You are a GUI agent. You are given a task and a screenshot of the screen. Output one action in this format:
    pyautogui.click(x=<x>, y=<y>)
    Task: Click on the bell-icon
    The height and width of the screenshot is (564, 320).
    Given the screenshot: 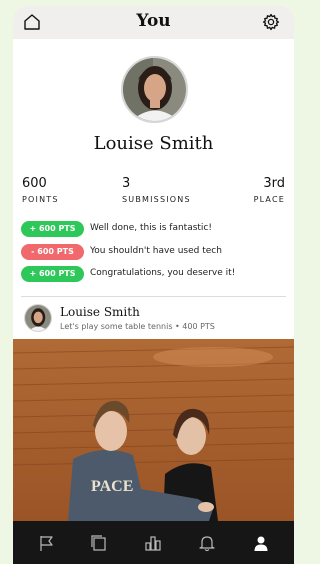 What is the action you would take?
    pyautogui.click(x=207, y=543)
    